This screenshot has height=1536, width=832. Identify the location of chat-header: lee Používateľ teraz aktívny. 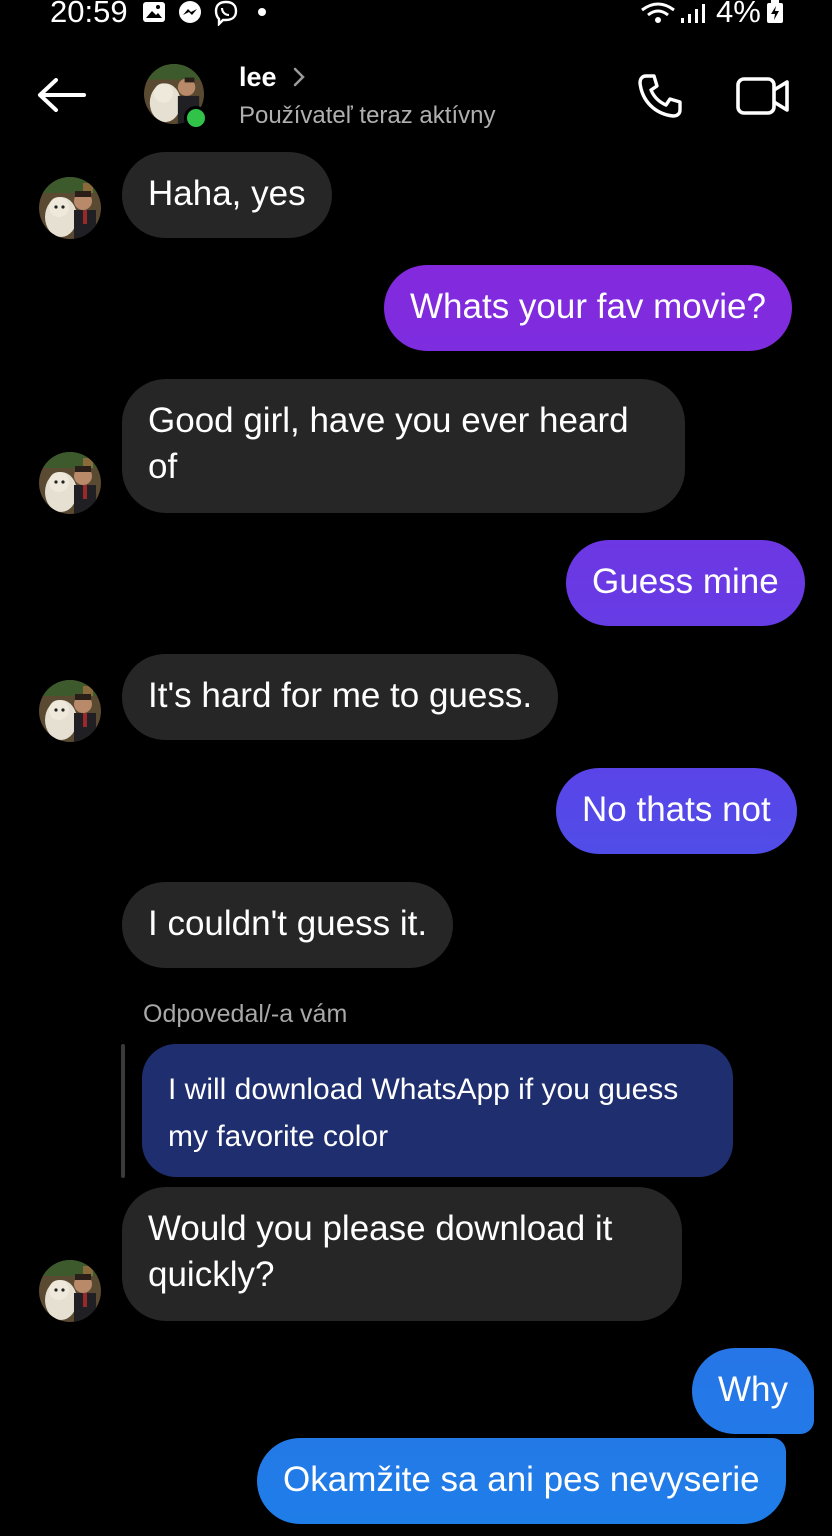
(416, 95).